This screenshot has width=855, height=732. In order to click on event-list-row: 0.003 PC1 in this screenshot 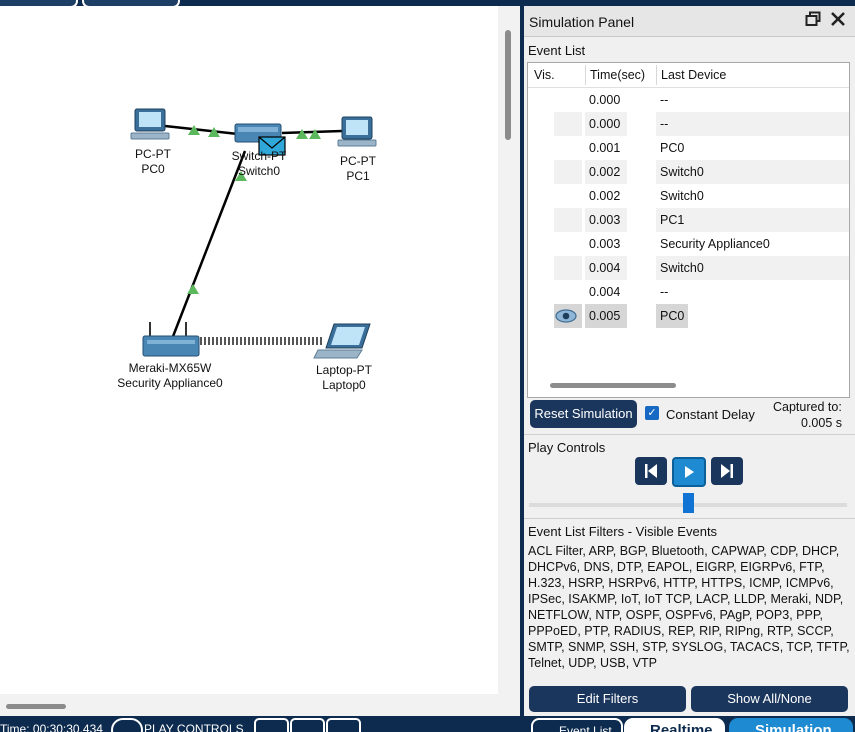, I will do `click(688, 220)`.